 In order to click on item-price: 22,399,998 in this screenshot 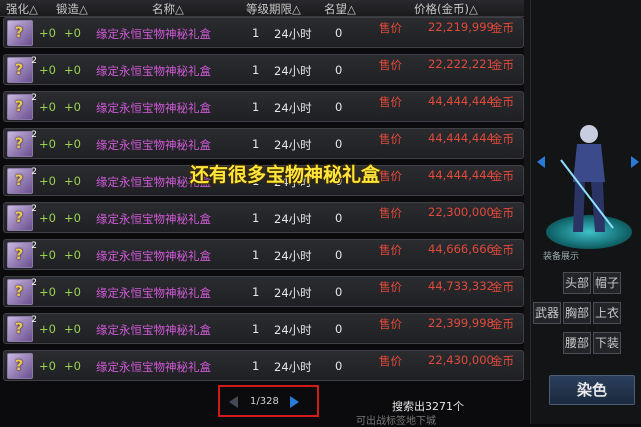, I will do `click(461, 323)`.